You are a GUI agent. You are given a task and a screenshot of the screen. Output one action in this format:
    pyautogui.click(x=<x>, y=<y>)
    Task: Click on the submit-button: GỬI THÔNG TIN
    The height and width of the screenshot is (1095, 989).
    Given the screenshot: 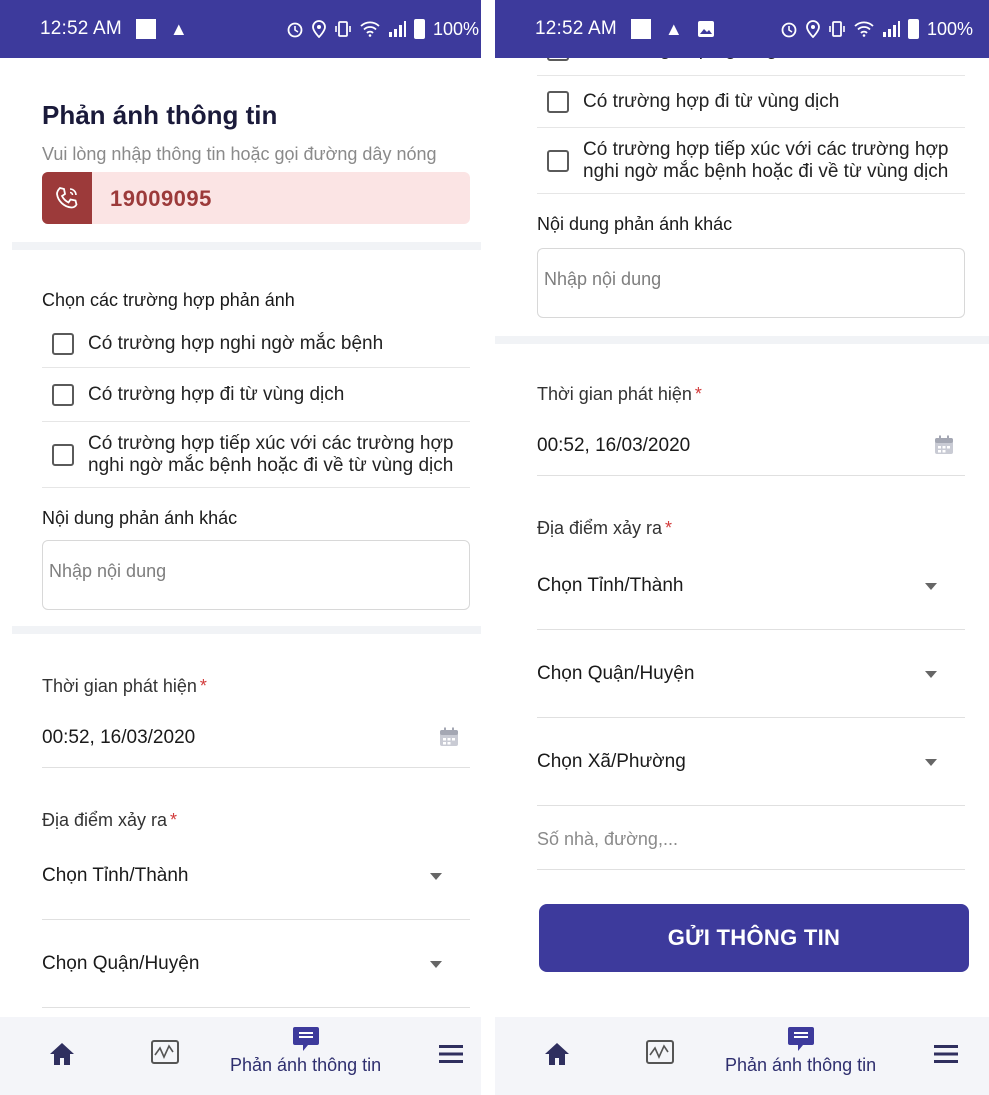 What is the action you would take?
    pyautogui.click(x=754, y=938)
    